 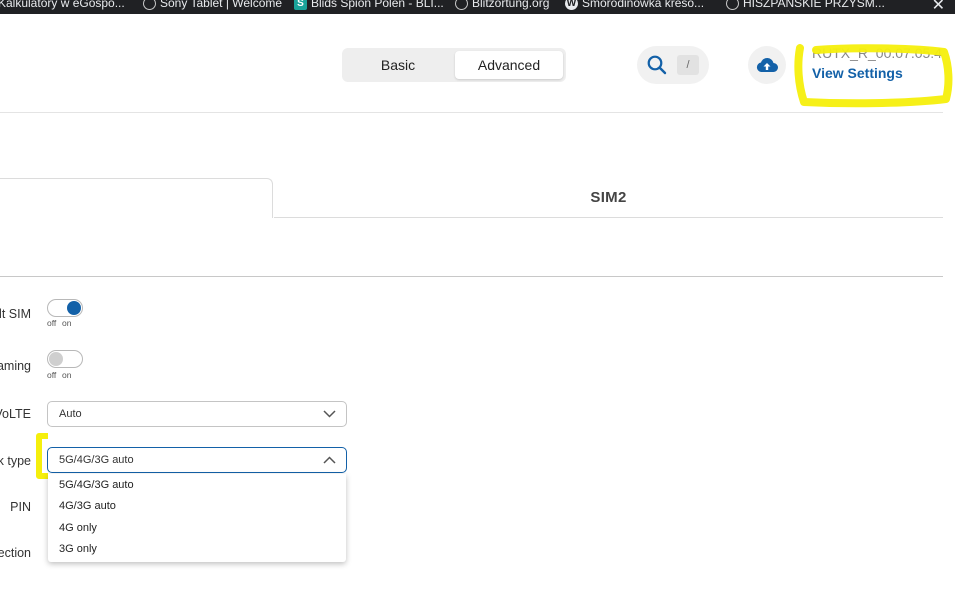 I want to click on default-sim-label: lt SIM, so click(x=15, y=314).